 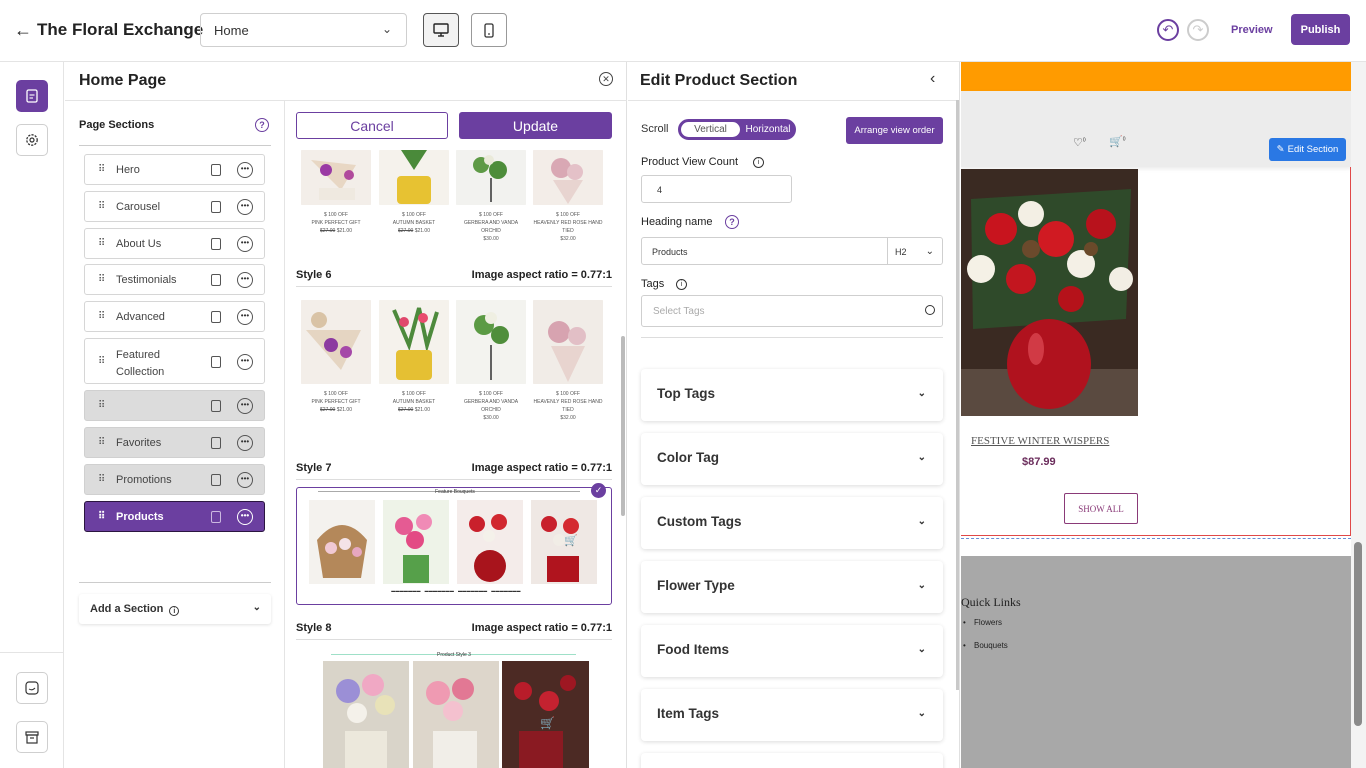 I want to click on accordion-more, so click(x=792, y=760).